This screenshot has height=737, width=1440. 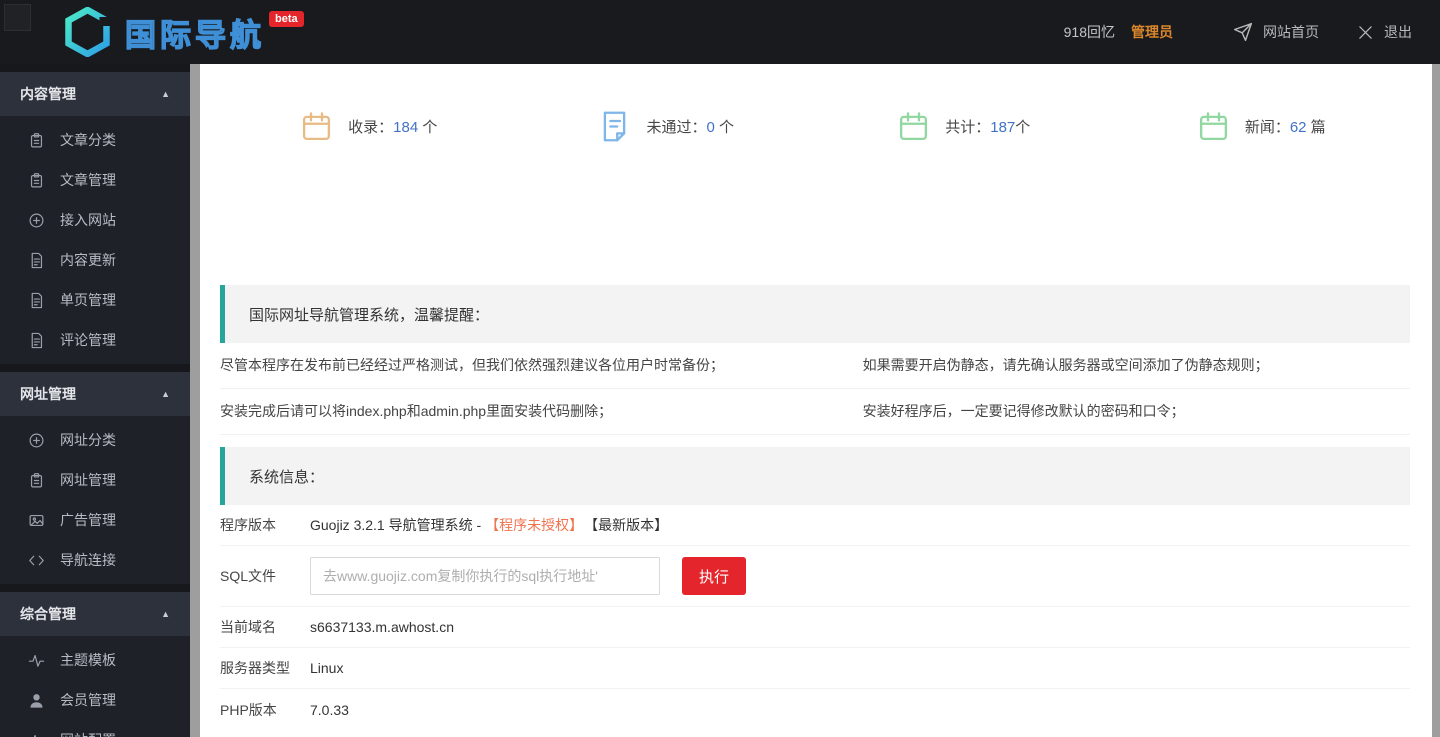 I want to click on row-sql-file: SQL文件 执行, so click(x=815, y=576).